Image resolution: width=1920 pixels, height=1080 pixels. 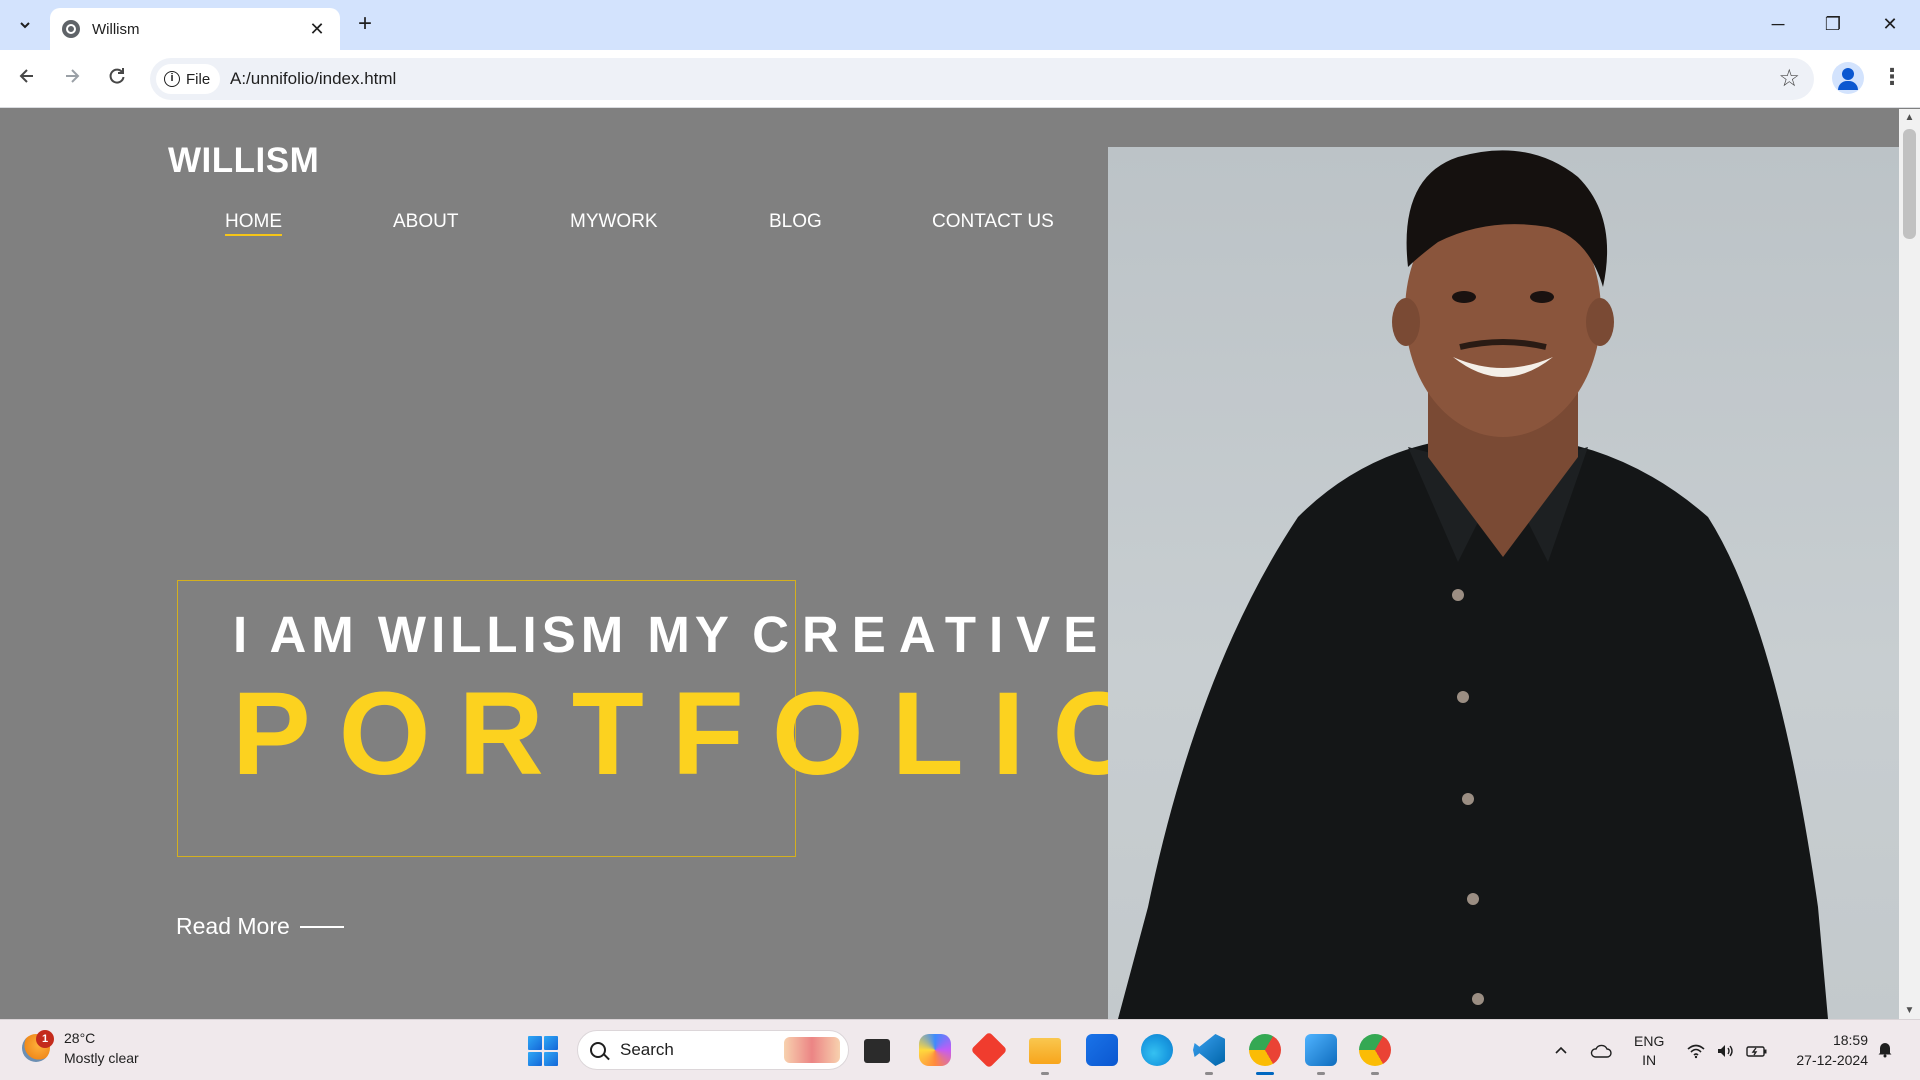 I want to click on file-explorer-icon, so click(x=1045, y=1051).